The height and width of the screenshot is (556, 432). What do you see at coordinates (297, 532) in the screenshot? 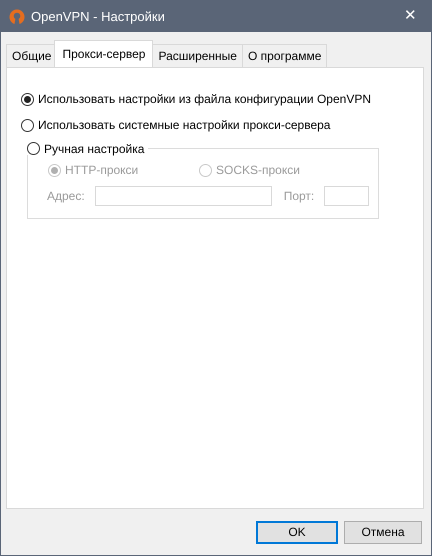
I see `dialog-button: OK` at bounding box center [297, 532].